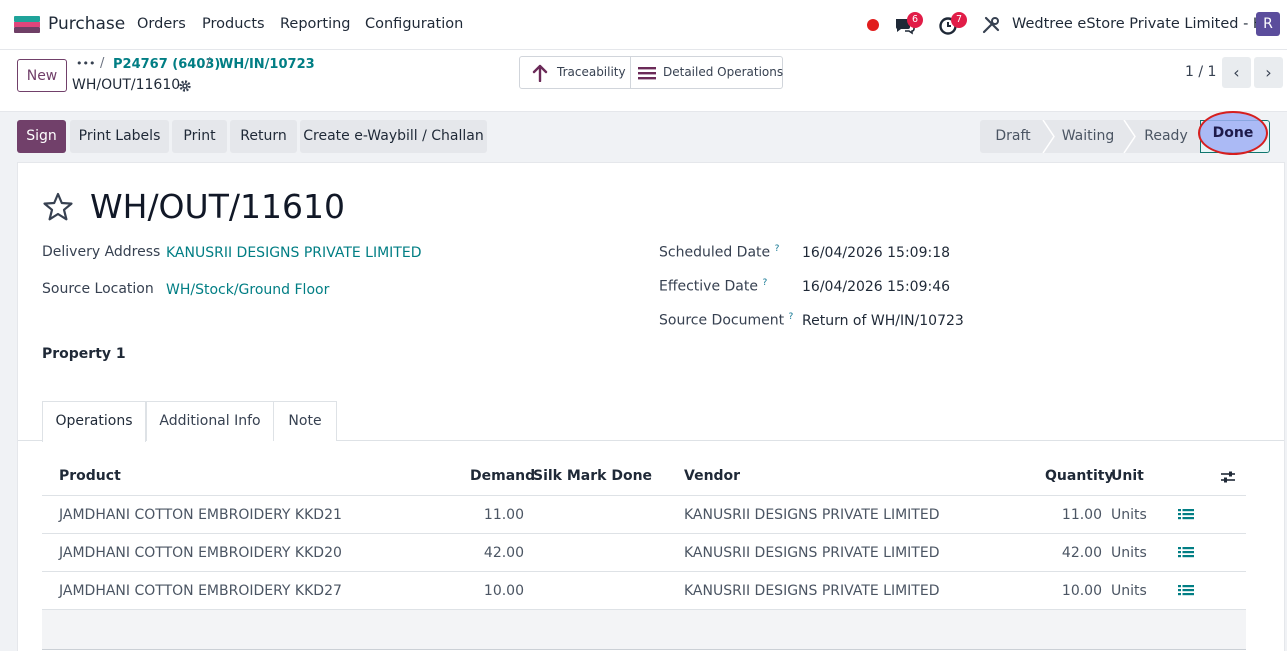 The image size is (1287, 651). Describe the element at coordinates (503, 591) in the screenshot. I see `demand-cell: 10.00` at that location.